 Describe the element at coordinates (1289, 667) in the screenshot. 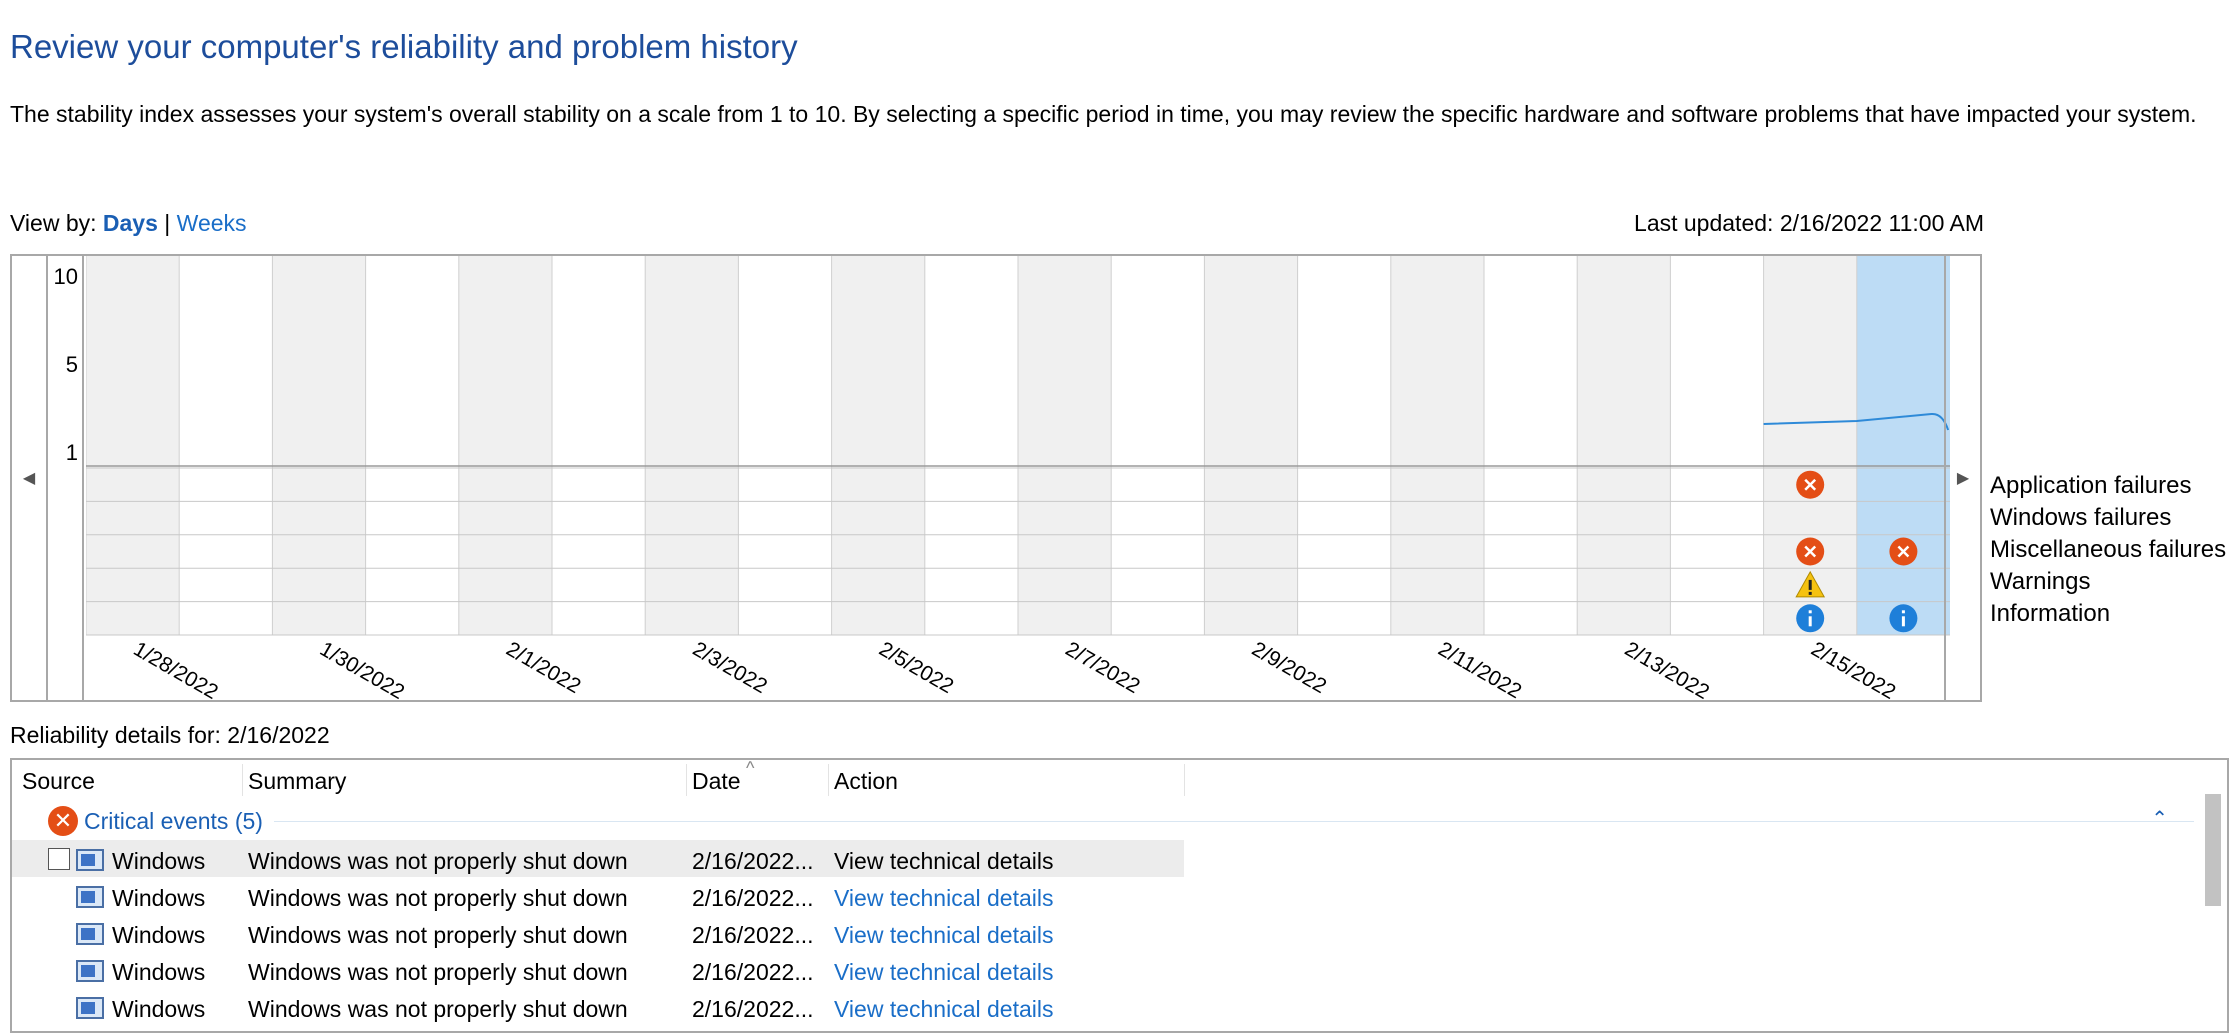

I see `date-label: 2/9/2022` at that location.